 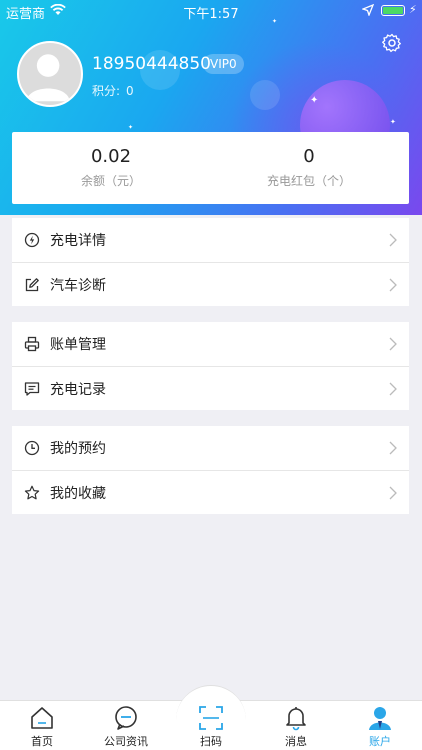 I want to click on menu-item-my-favorites: 我的收藏, so click(x=210, y=492).